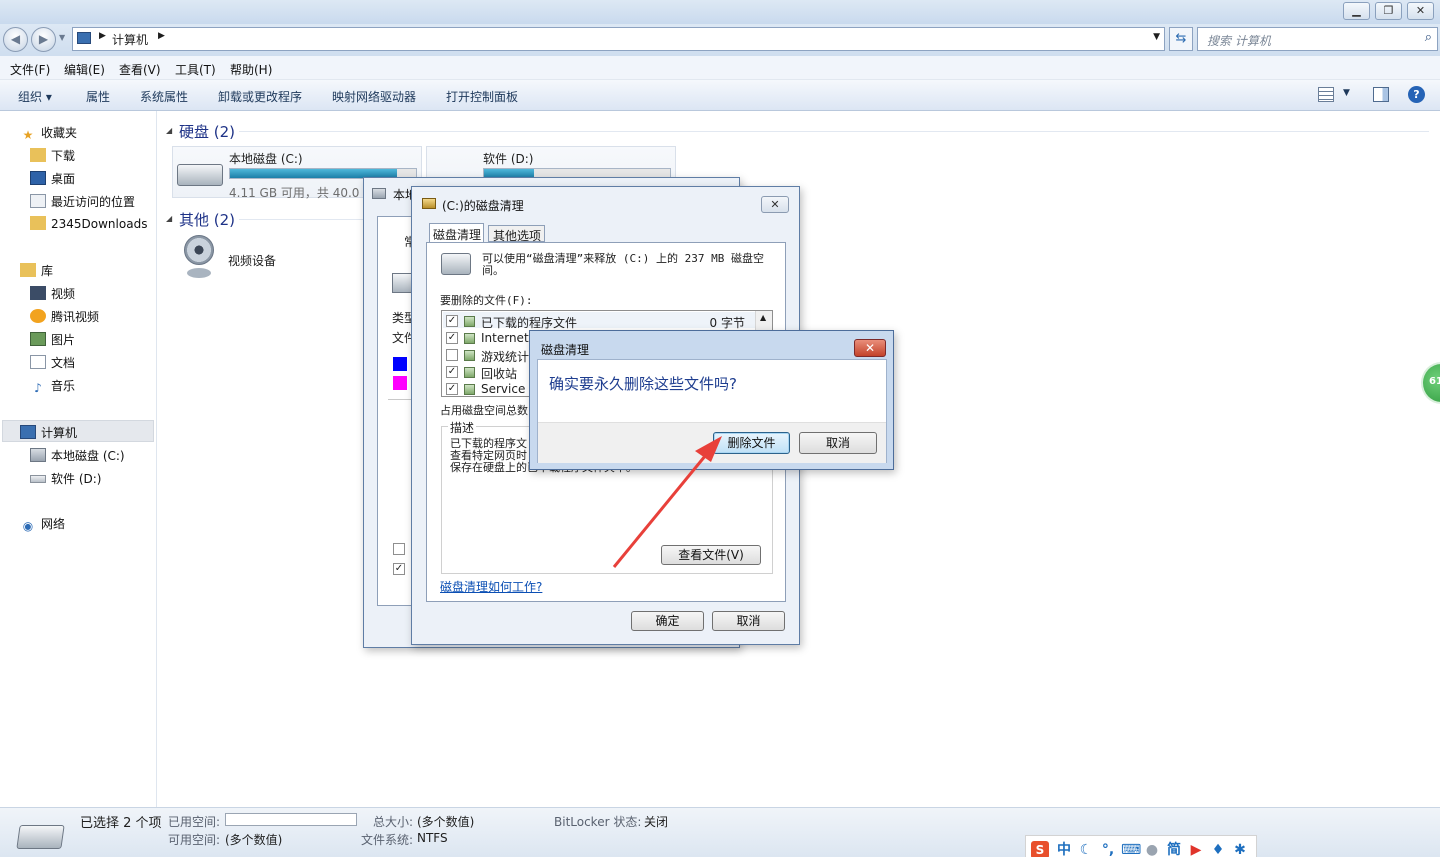 The image size is (1440, 857). I want to click on back-button: ◀, so click(15, 39).